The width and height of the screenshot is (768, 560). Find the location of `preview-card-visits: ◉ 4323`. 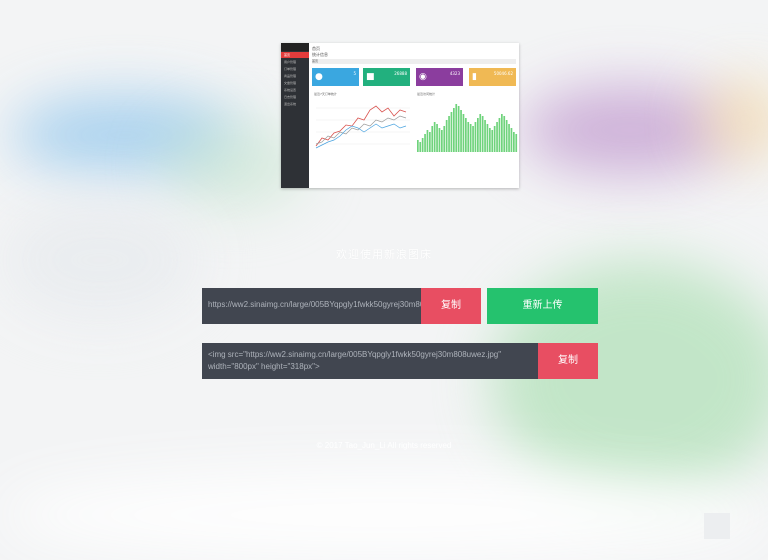

preview-card-visits: ◉ 4323 is located at coordinates (439, 77).